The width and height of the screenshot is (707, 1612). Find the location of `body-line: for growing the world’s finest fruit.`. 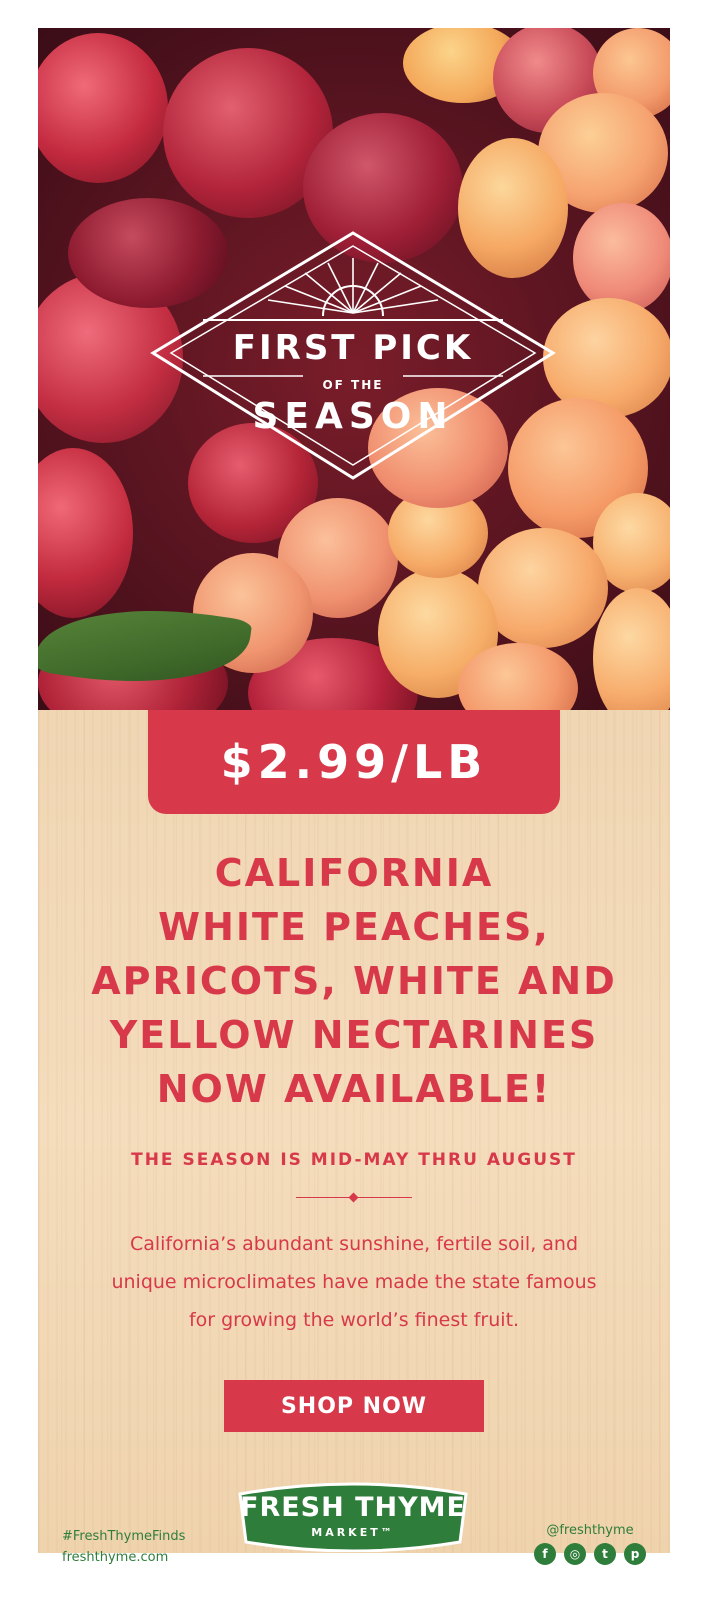

body-line: for growing the world’s finest fruit. is located at coordinates (354, 1320).